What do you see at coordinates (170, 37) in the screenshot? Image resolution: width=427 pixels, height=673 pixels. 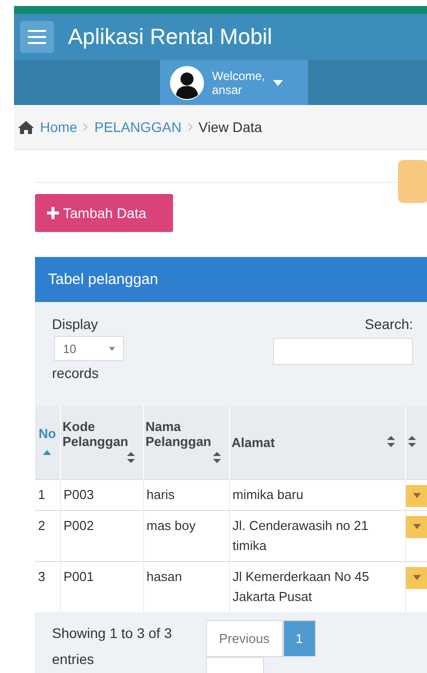 I see `app-title: Aplikasi Rental Mobil` at bounding box center [170, 37].